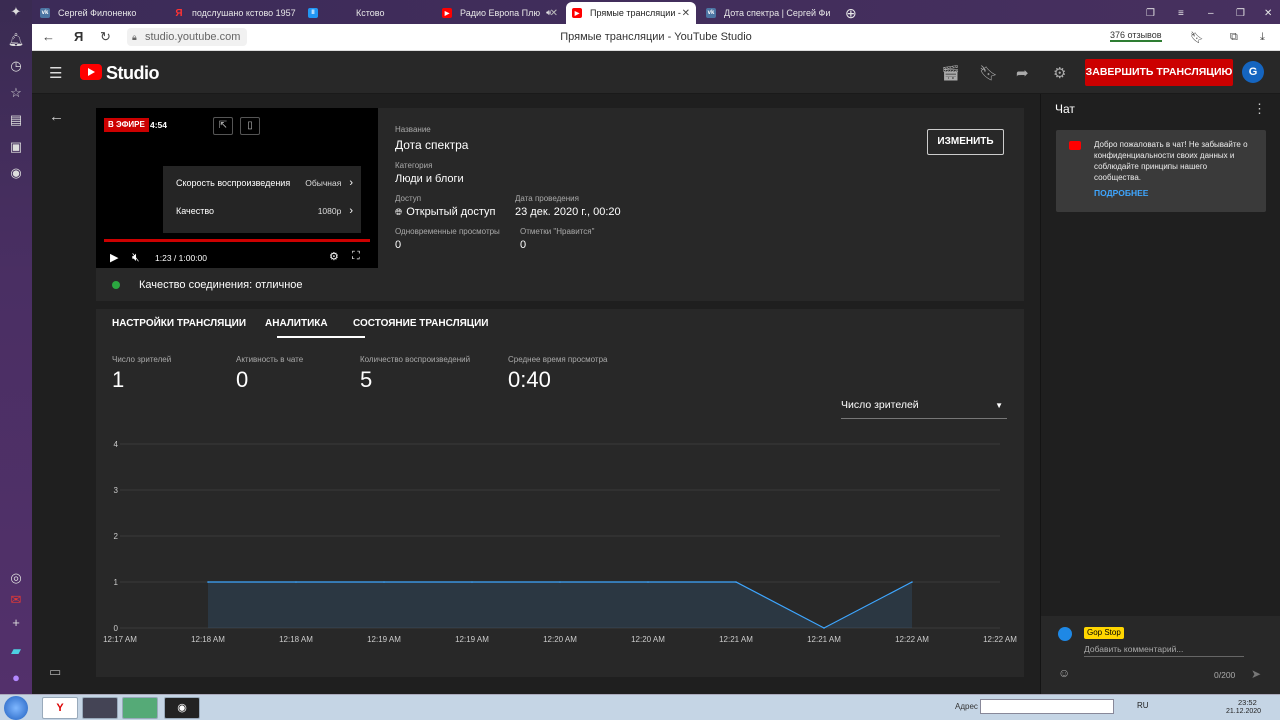 This screenshot has height=720, width=1280. I want to click on maximize-icon: ❐, so click(1238, 13).